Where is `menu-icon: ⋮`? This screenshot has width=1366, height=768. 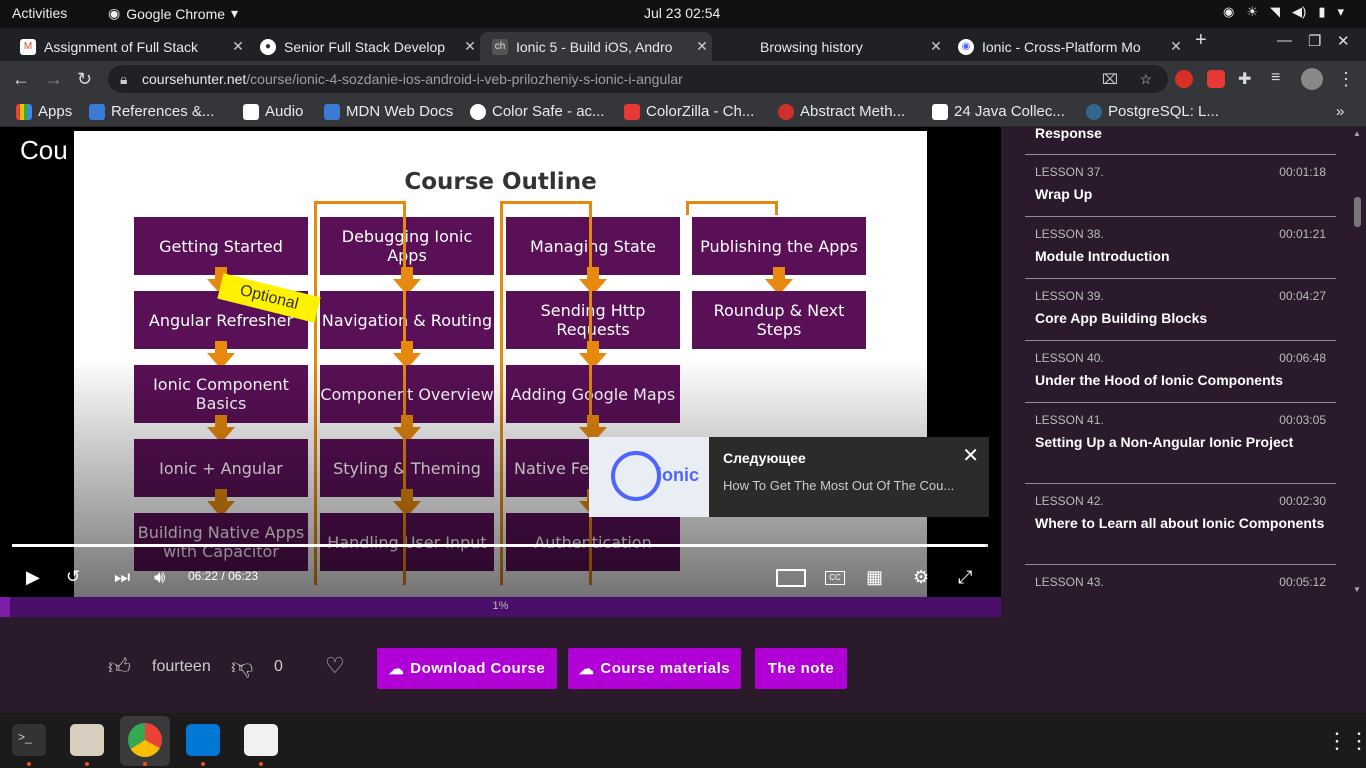
menu-icon: ⋮ is located at coordinates (1346, 79).